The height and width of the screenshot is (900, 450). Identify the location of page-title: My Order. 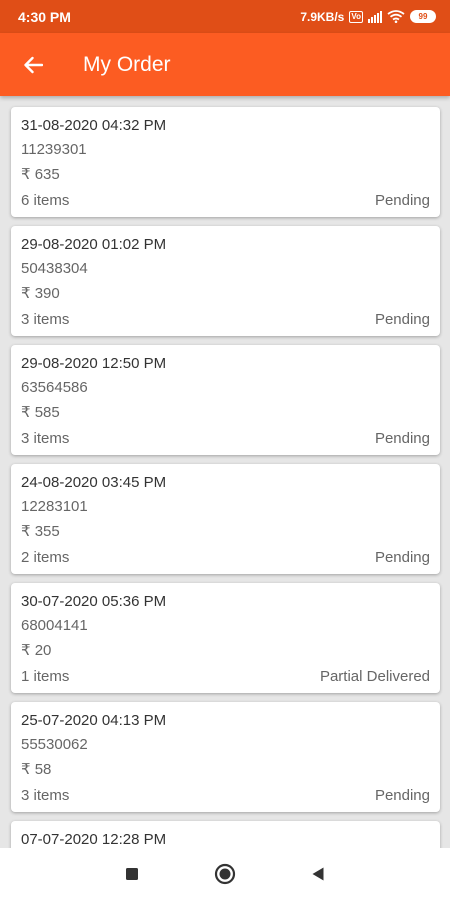
(127, 64).